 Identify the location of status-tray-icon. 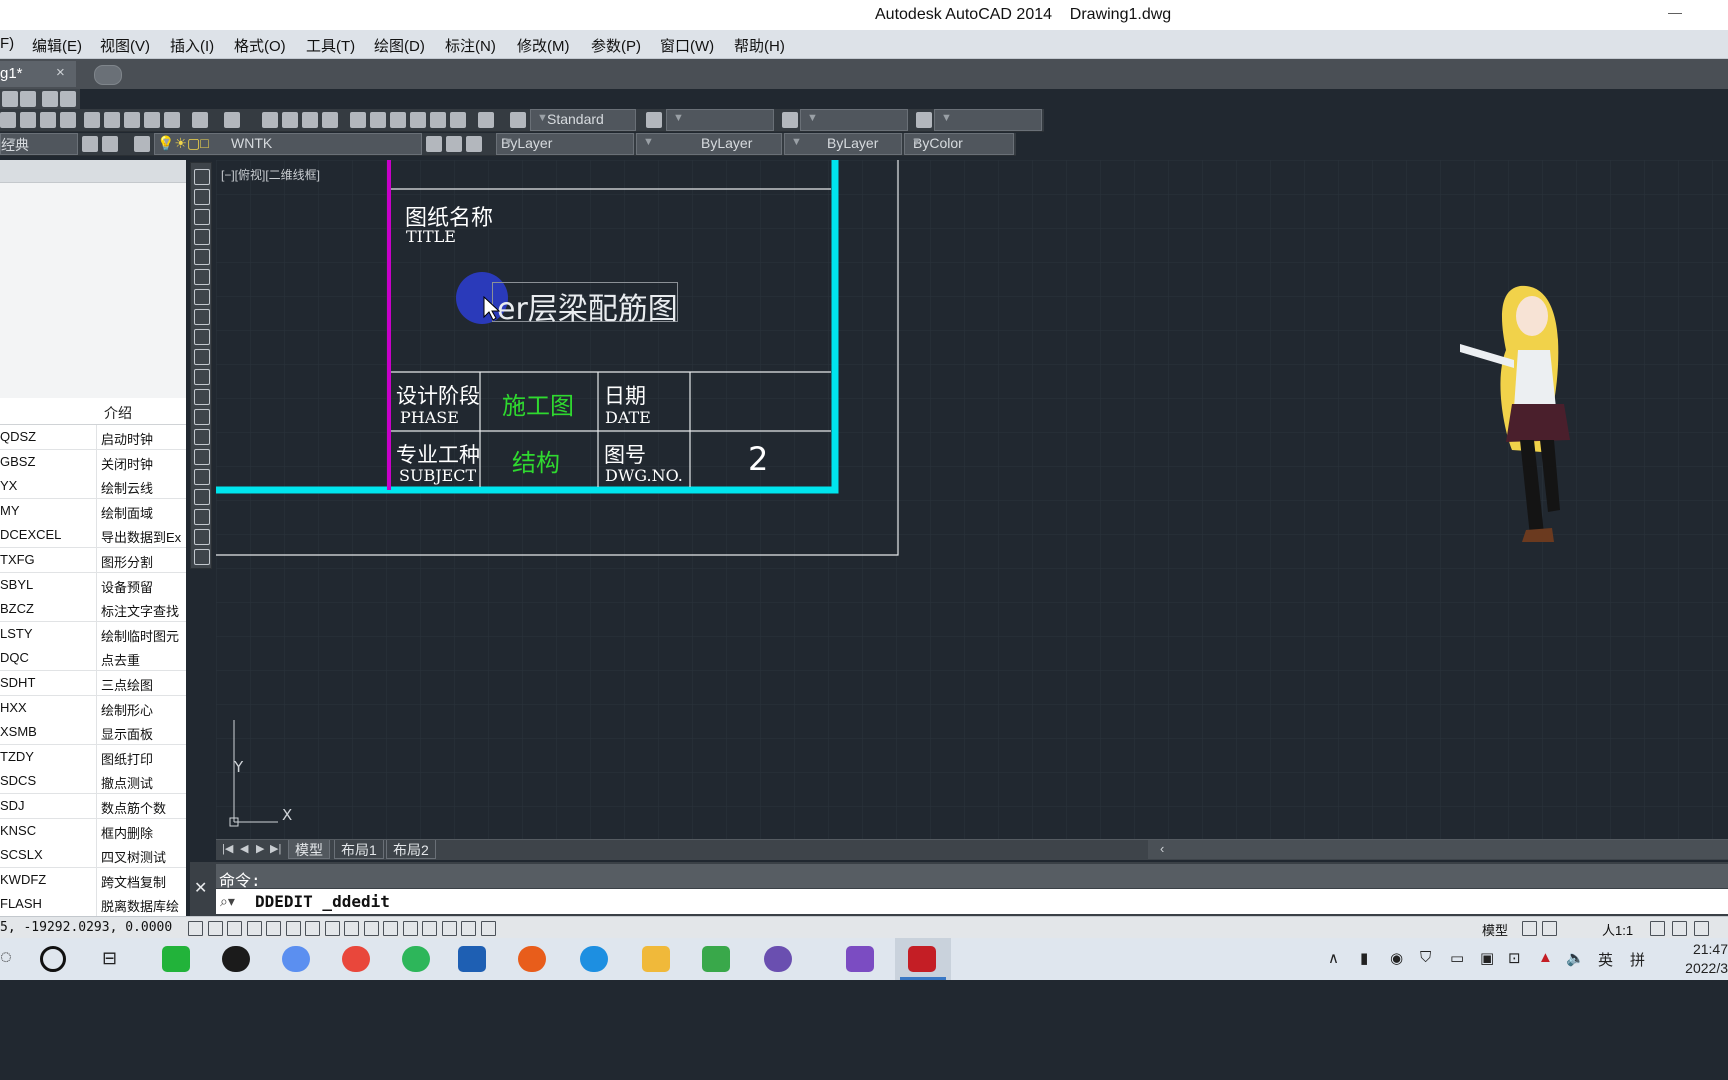
(1679, 928).